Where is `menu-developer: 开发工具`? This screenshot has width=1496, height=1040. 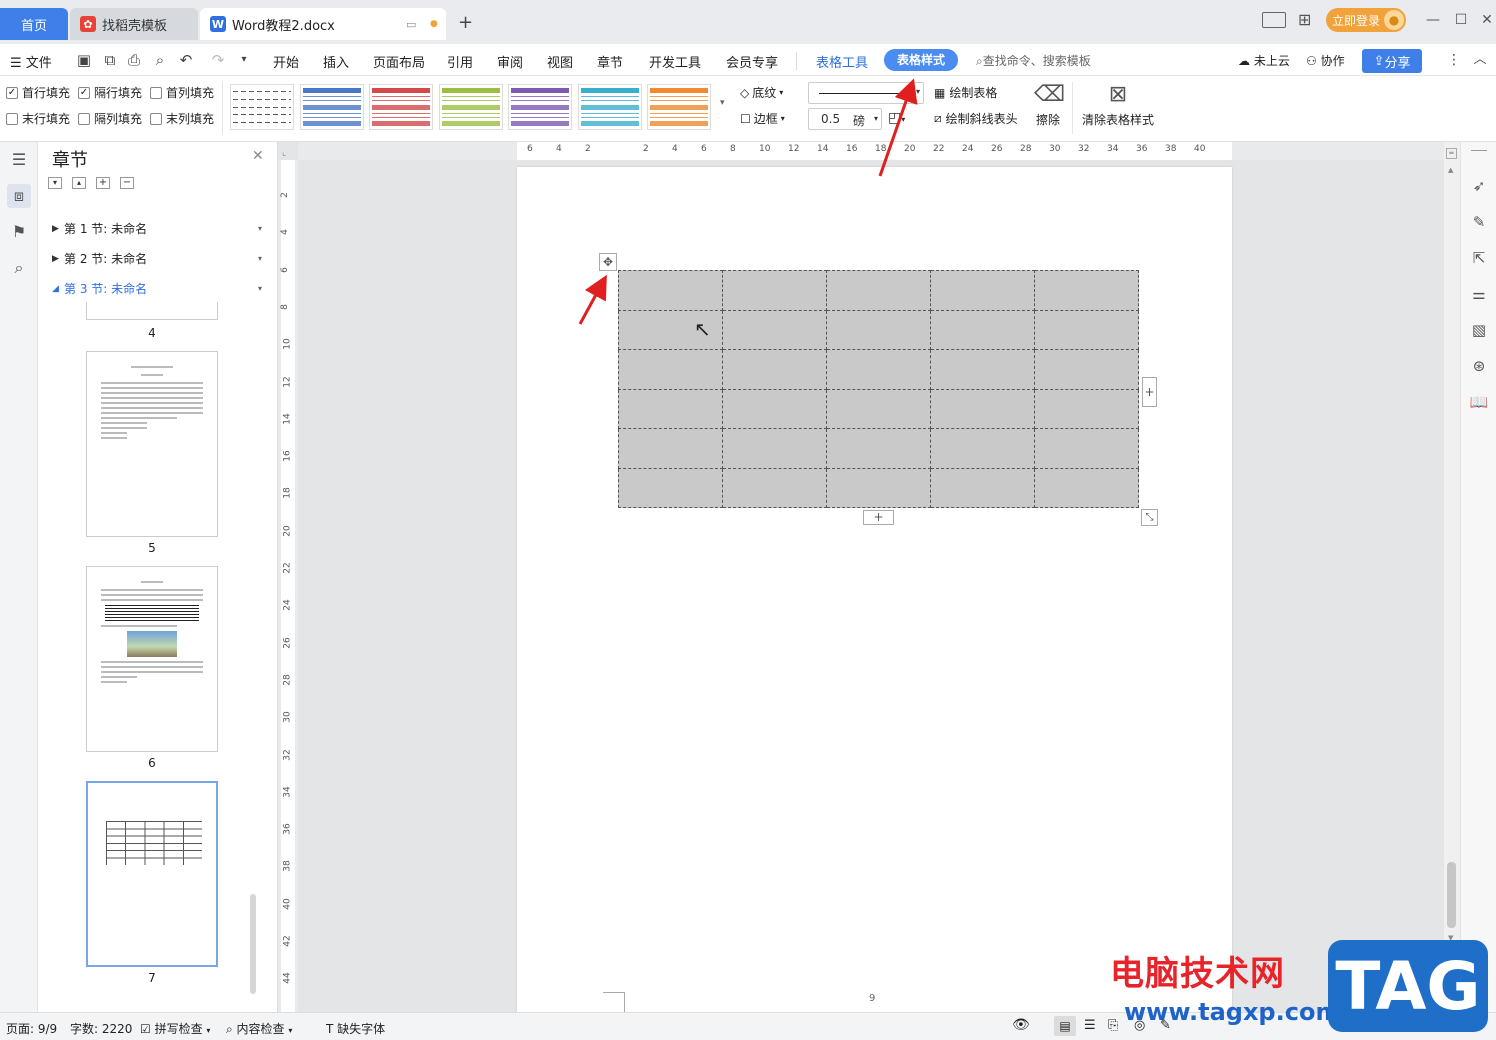 menu-developer: 开发工具 is located at coordinates (675, 61).